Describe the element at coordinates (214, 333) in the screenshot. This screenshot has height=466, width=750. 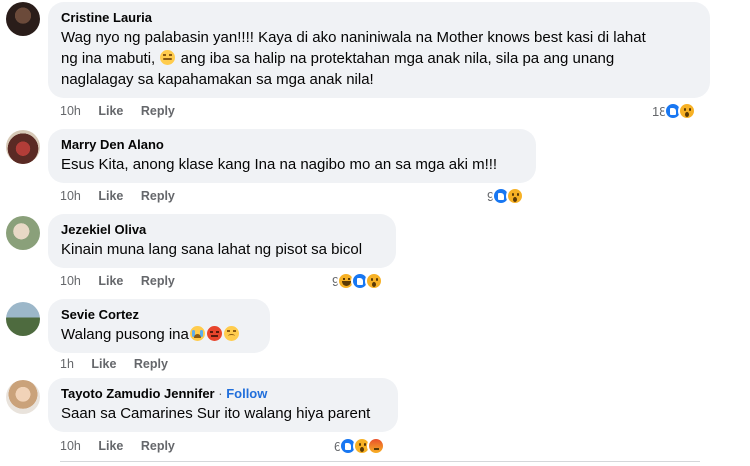
I see `angry-emoji-icon` at that location.